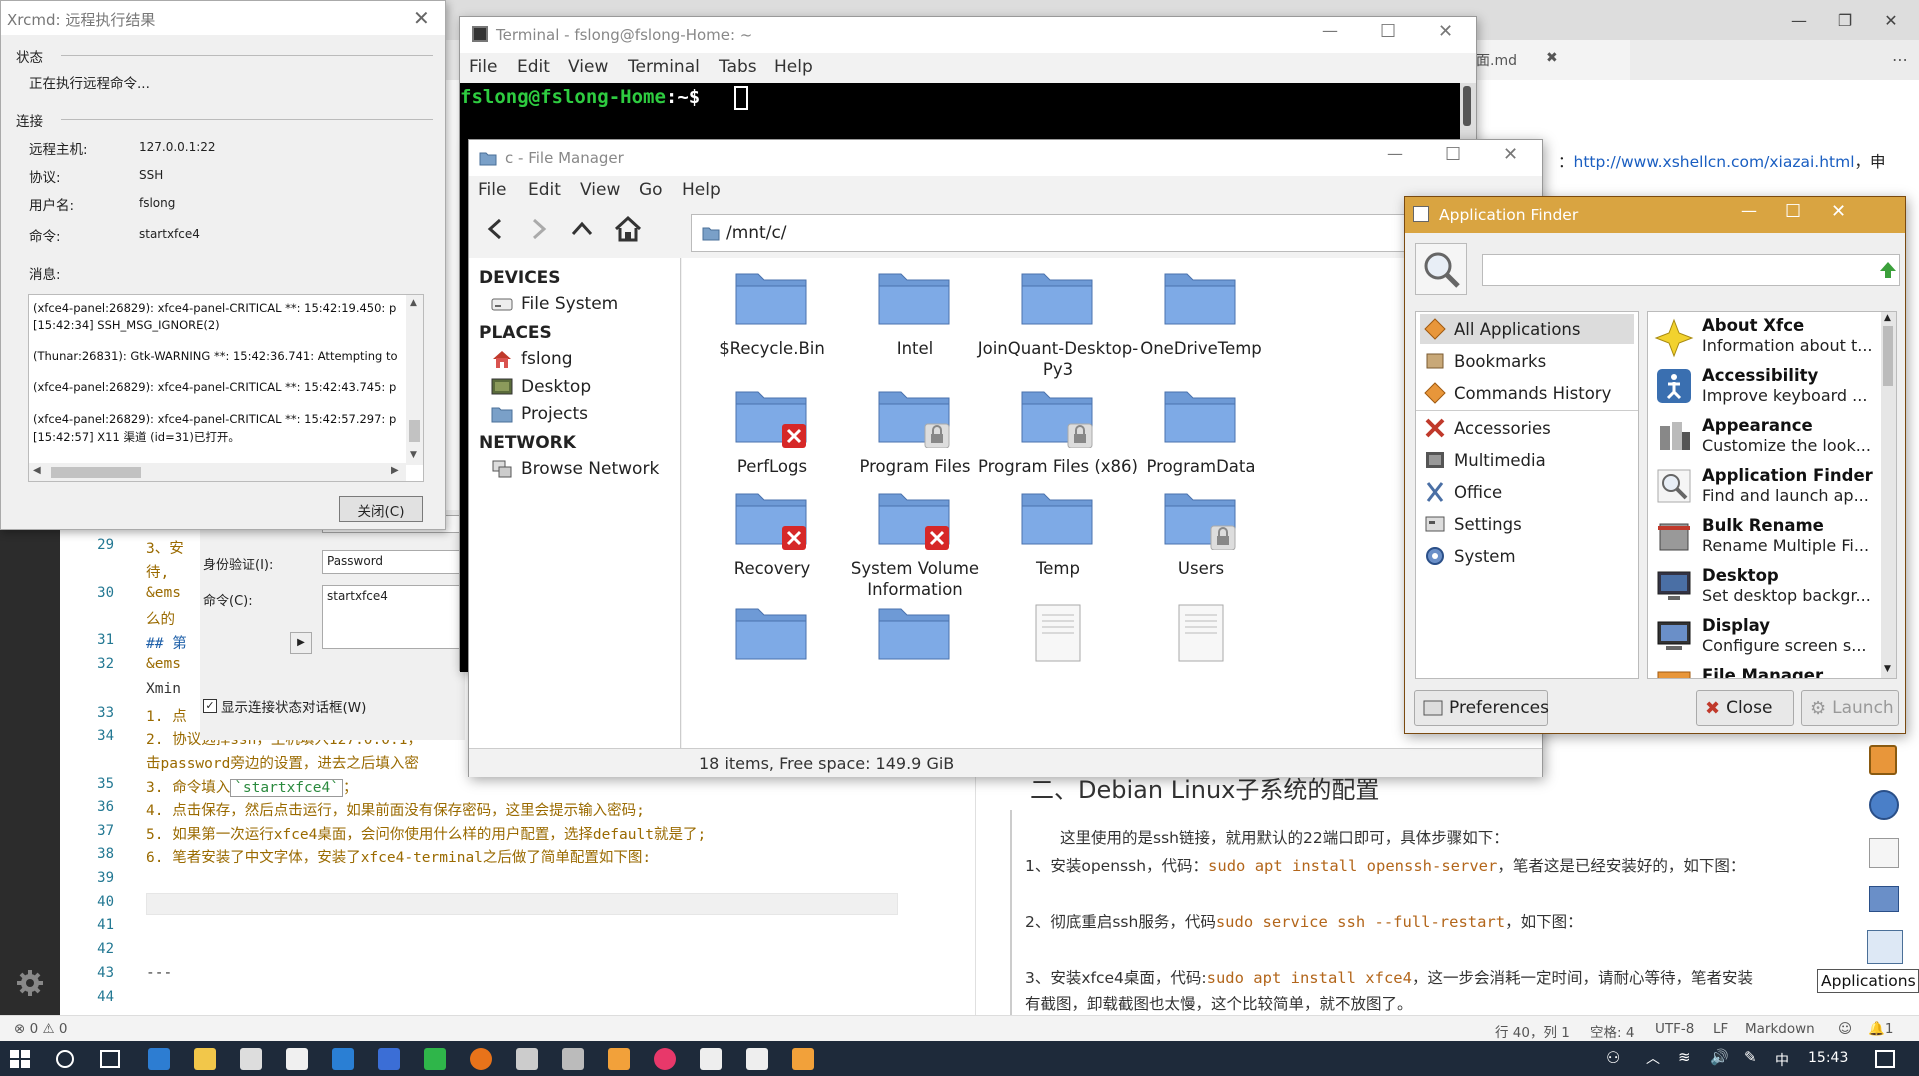 The width and height of the screenshot is (1919, 1076). I want to click on mail-icon, so click(297, 1059).